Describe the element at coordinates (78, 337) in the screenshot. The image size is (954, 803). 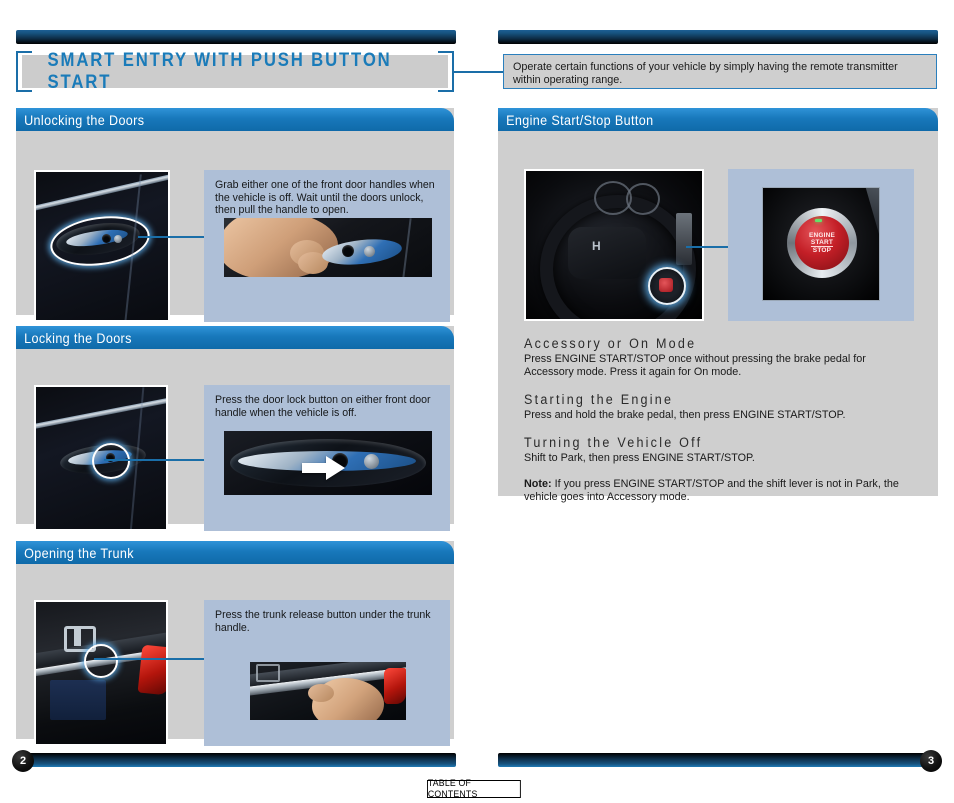
I see `section-heading-label: Locking the Doors` at that location.